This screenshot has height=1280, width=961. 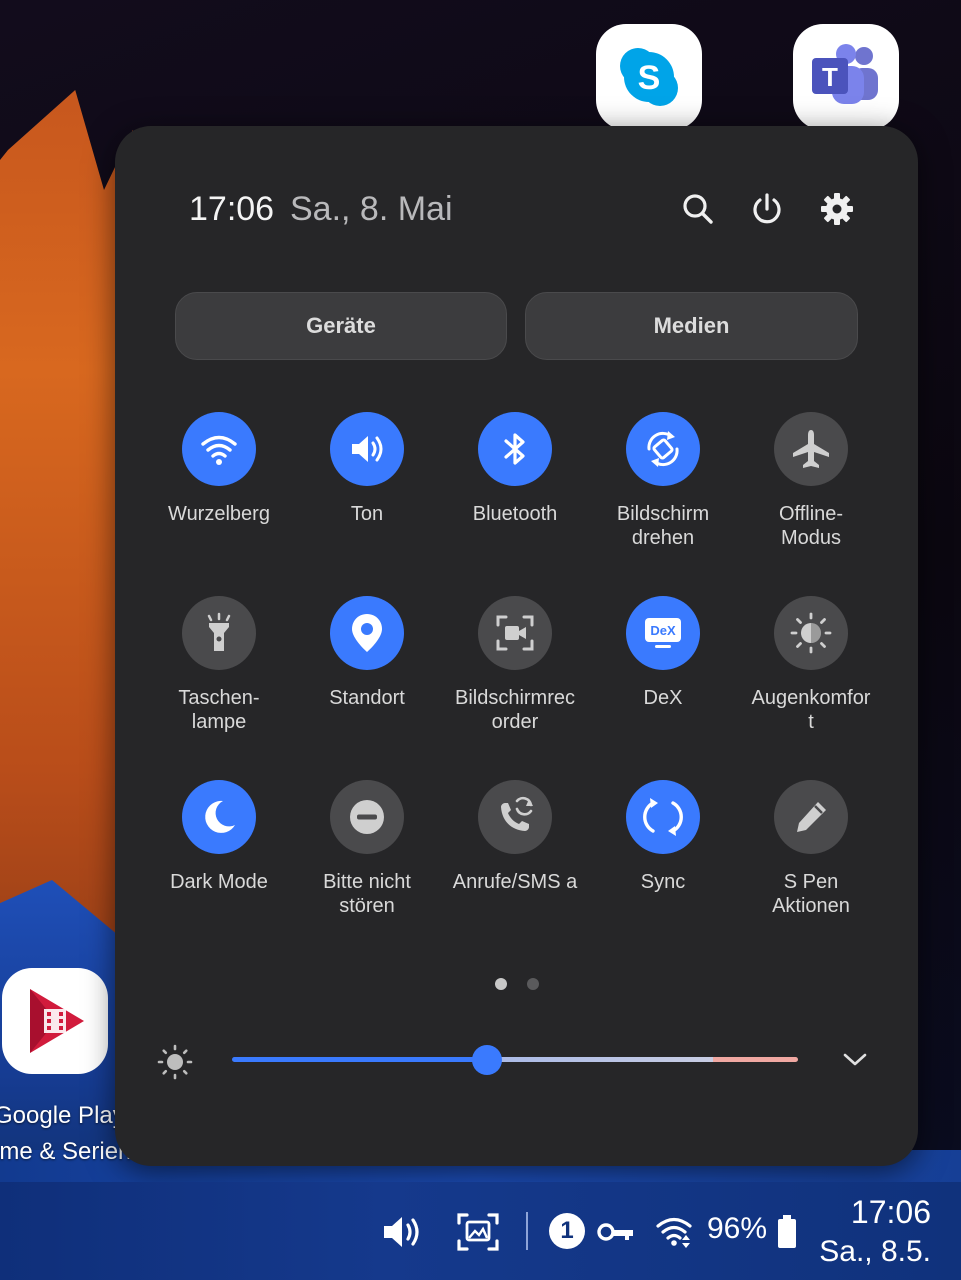 What do you see at coordinates (527, 1231) in the screenshot?
I see `taskbar-separator` at bounding box center [527, 1231].